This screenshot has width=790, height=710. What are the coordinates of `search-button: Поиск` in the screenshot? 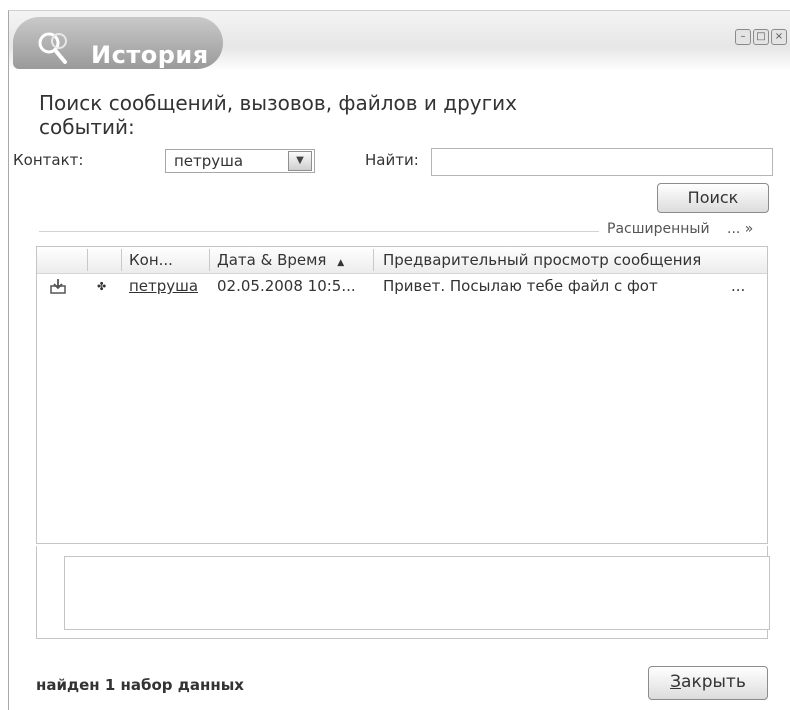 It's located at (713, 198).